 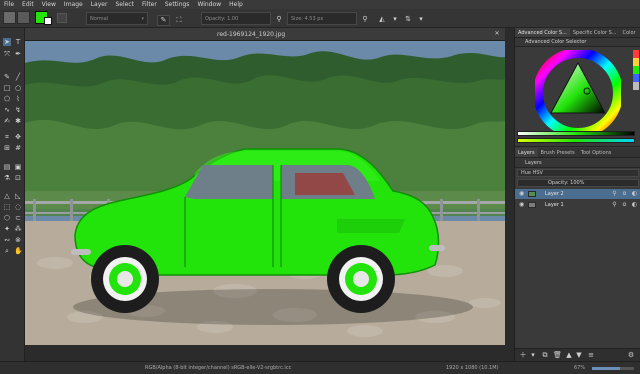 I want to click on layer-opacity-field: Opacity: 100%, so click(x=578, y=183).